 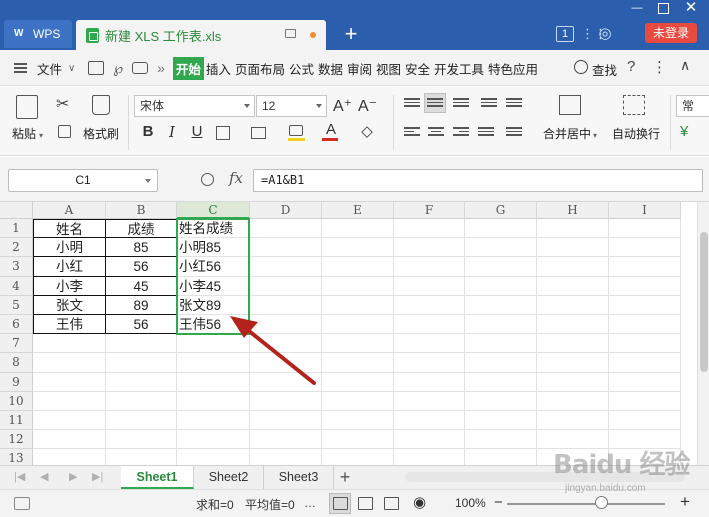 What do you see at coordinates (645, 267) in the screenshot?
I see `cell-i3` at bounding box center [645, 267].